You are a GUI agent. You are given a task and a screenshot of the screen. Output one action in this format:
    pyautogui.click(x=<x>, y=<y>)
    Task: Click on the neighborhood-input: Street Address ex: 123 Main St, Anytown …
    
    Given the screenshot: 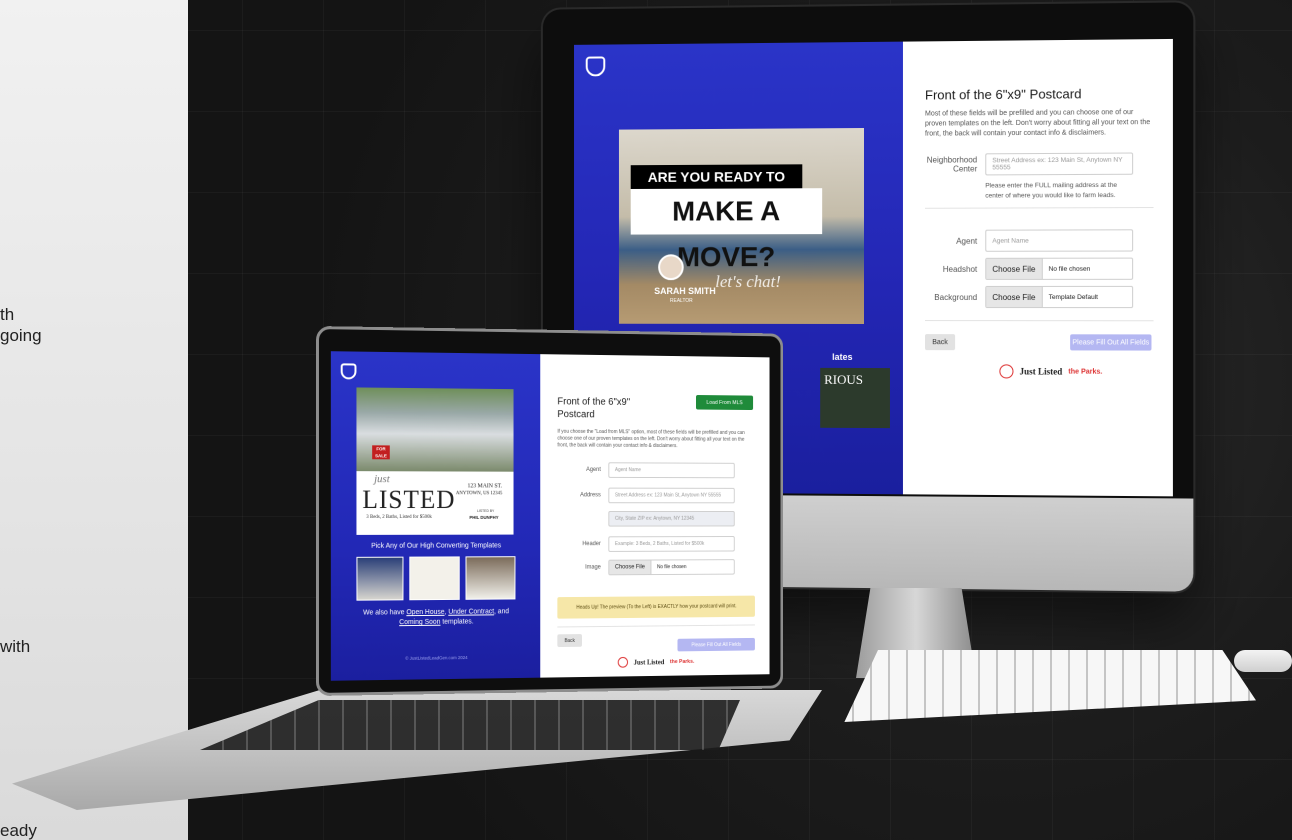 What is the action you would take?
    pyautogui.click(x=1059, y=164)
    